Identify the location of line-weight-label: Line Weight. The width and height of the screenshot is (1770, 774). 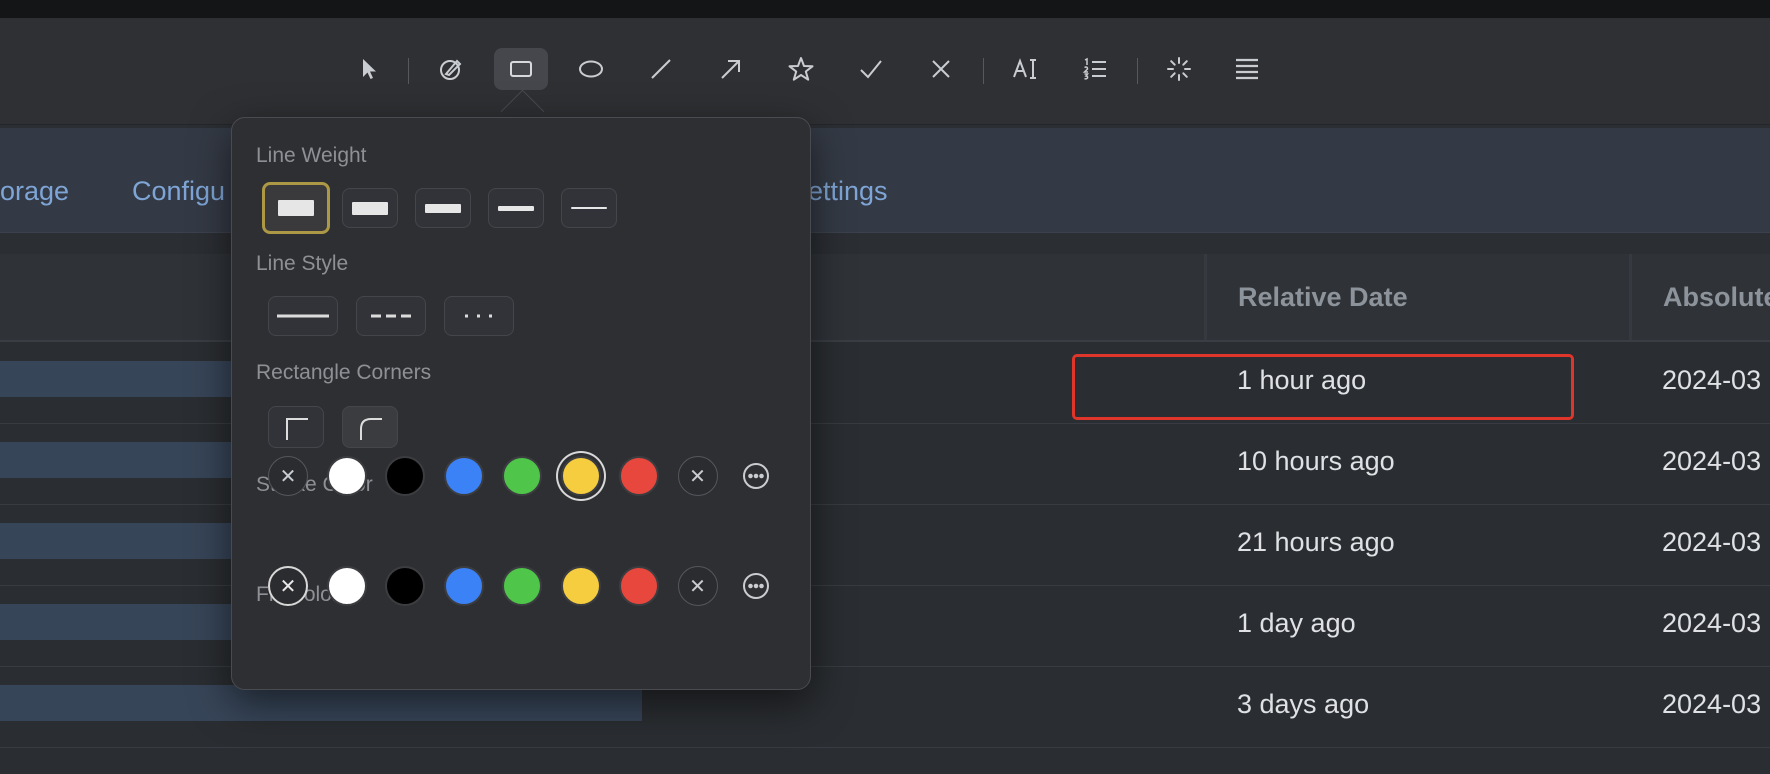
(311, 155).